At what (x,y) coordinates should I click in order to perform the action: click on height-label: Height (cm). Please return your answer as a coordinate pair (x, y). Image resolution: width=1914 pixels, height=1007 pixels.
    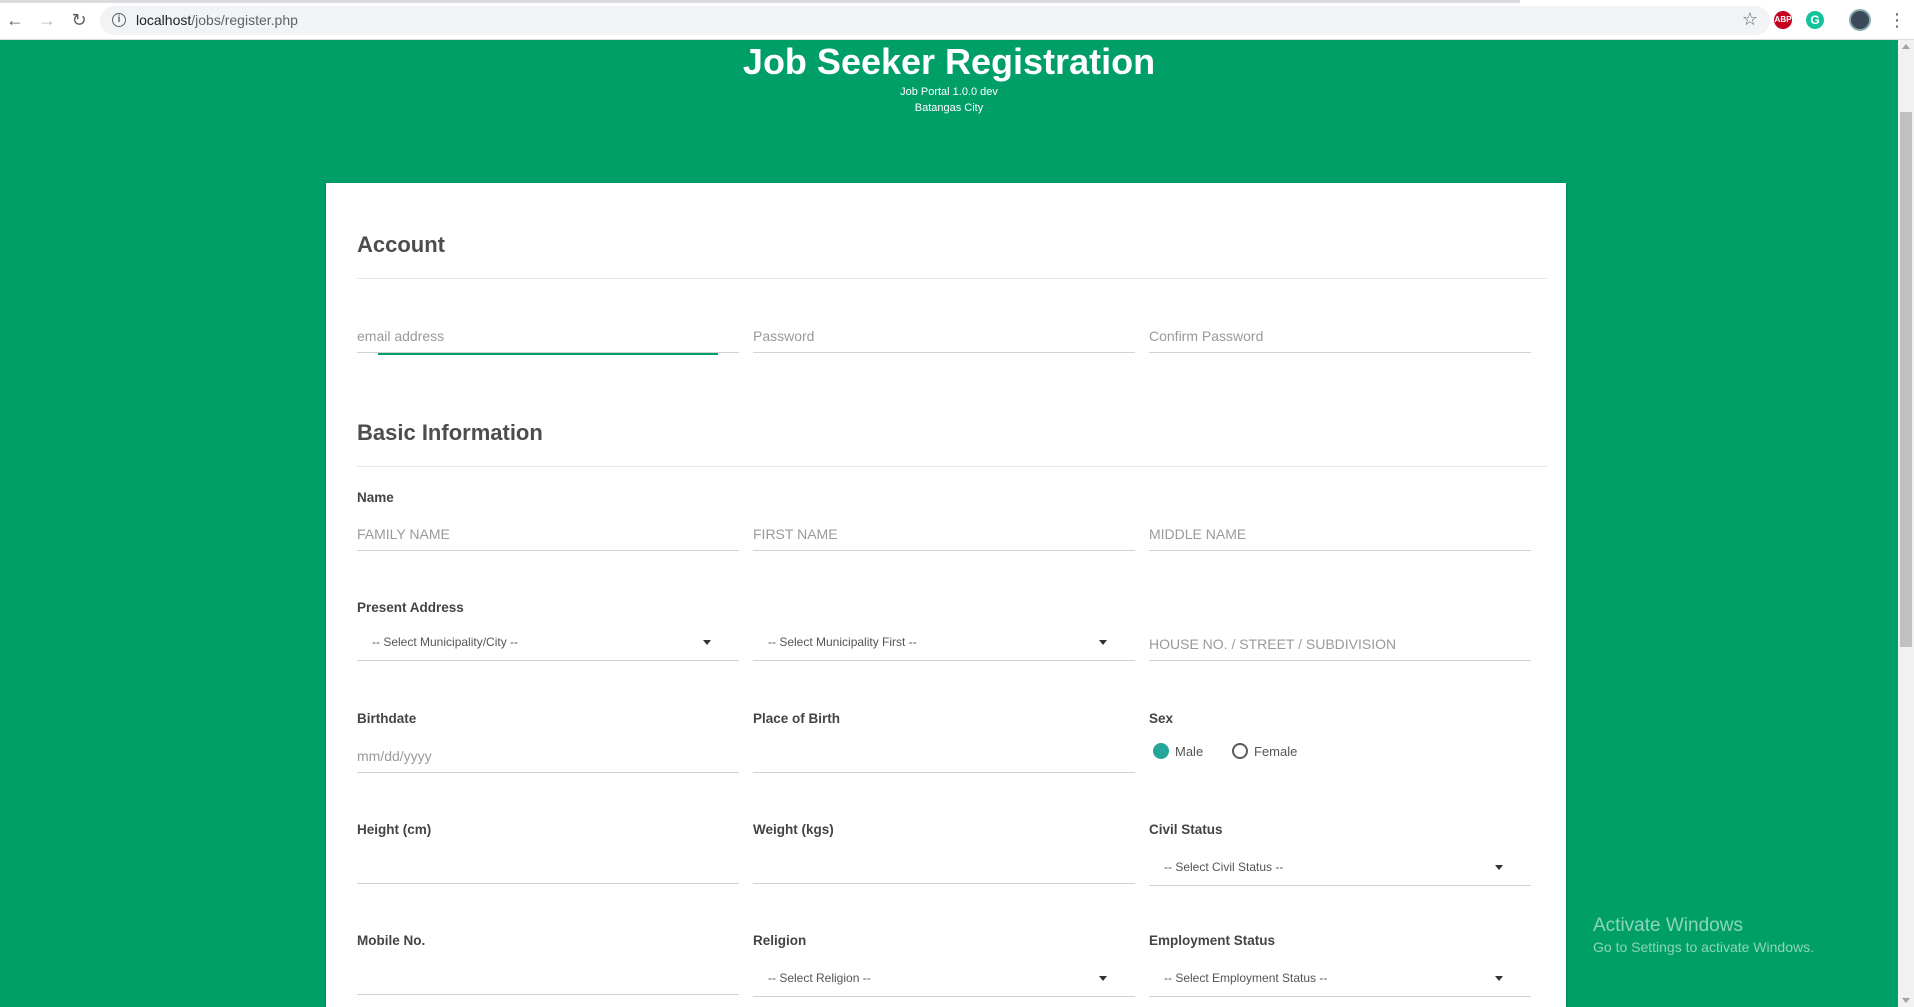
    Looking at the image, I should click on (394, 829).